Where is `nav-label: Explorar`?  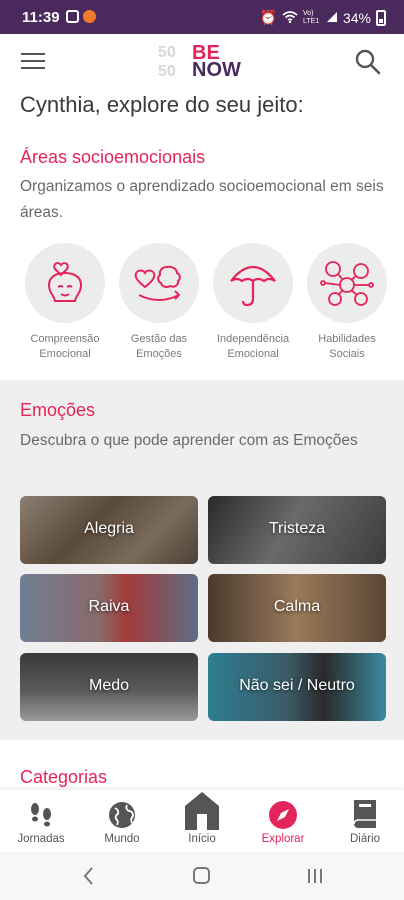 nav-label: Explorar is located at coordinates (283, 839).